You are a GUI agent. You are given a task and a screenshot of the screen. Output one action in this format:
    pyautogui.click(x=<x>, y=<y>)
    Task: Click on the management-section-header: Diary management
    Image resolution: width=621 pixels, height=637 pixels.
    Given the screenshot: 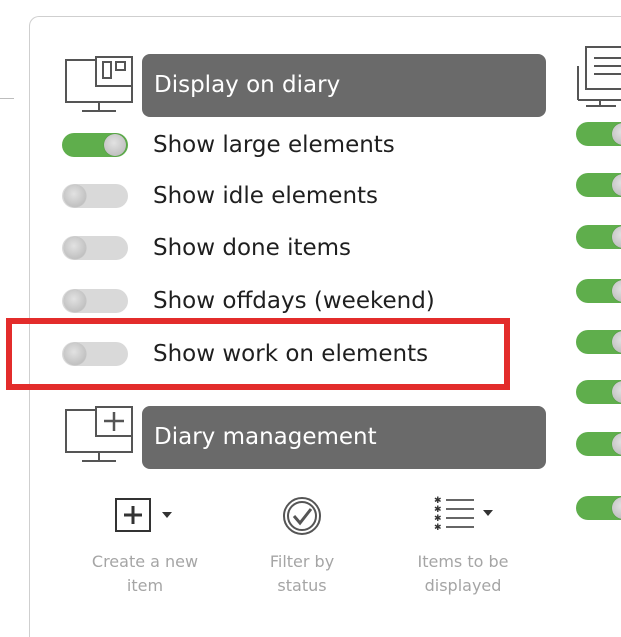 What is the action you would take?
    pyautogui.click(x=344, y=437)
    